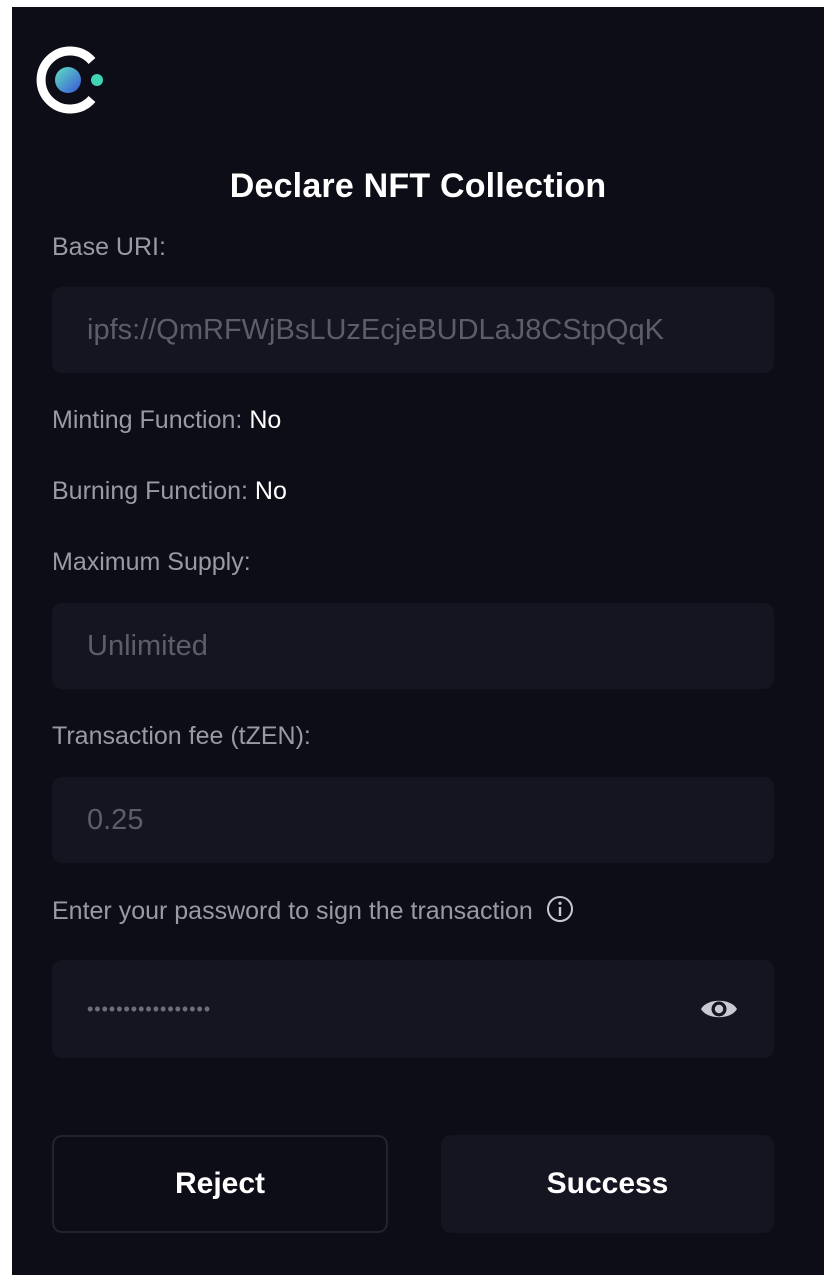 This screenshot has width=824, height=1275. Describe the element at coordinates (115, 819) in the screenshot. I see `transaction-fee-value: 0.25` at that location.